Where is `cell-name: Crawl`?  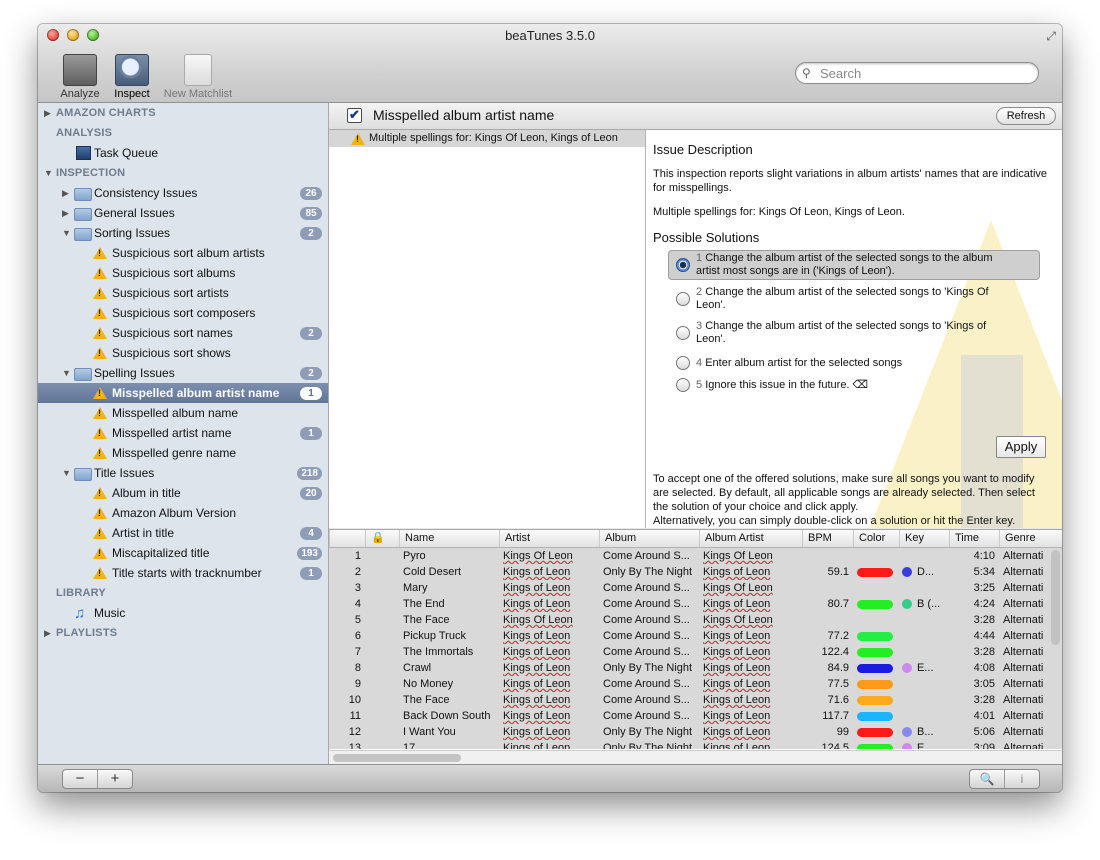
cell-name: Crawl is located at coordinates (417, 668).